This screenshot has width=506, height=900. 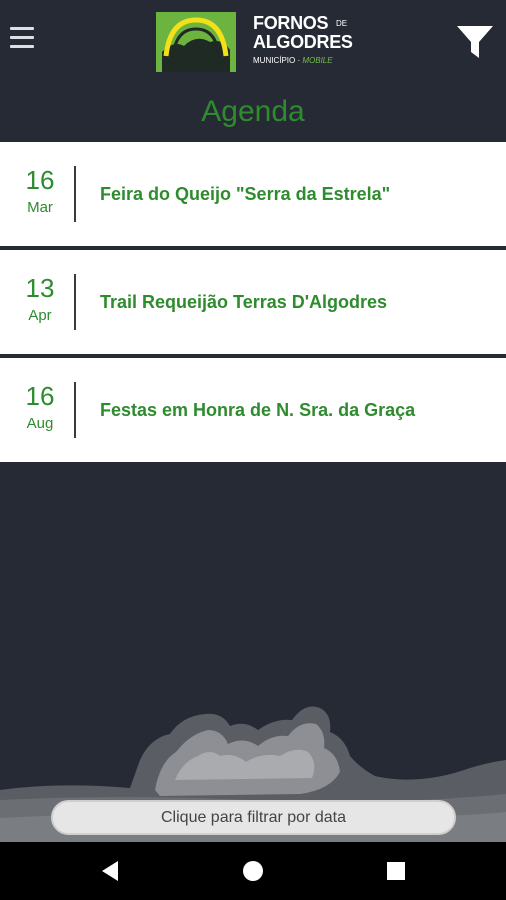 I want to click on funnel-filter-icon, so click(x=475, y=42).